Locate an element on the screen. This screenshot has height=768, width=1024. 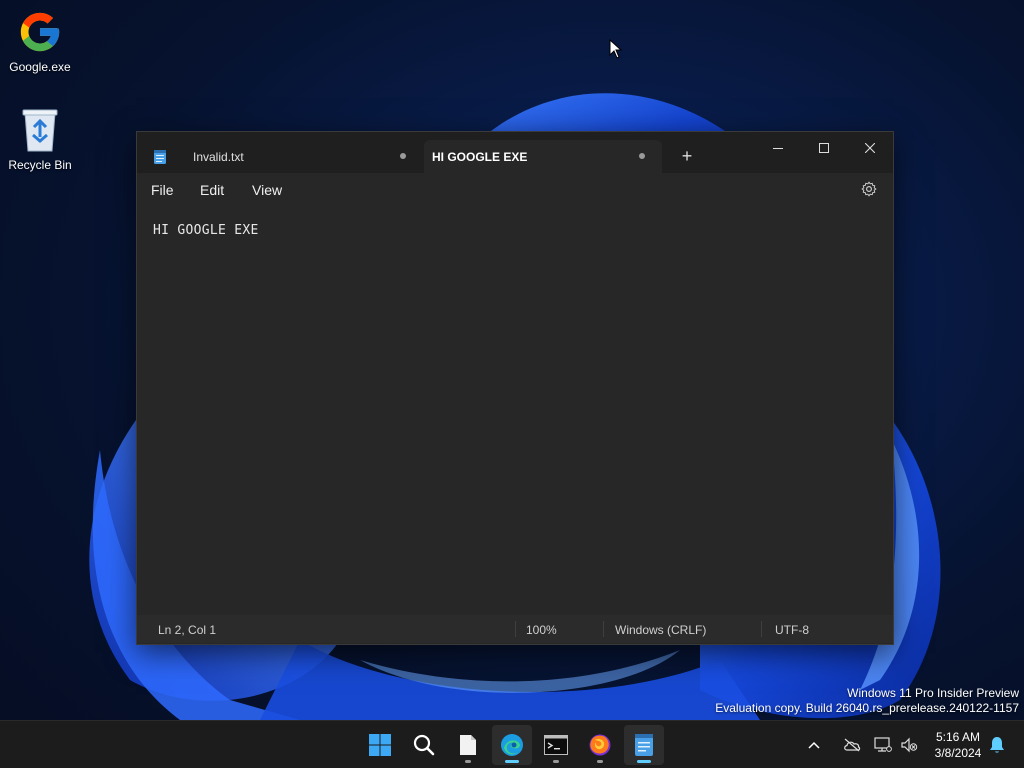
search-button is located at coordinates (424, 745).